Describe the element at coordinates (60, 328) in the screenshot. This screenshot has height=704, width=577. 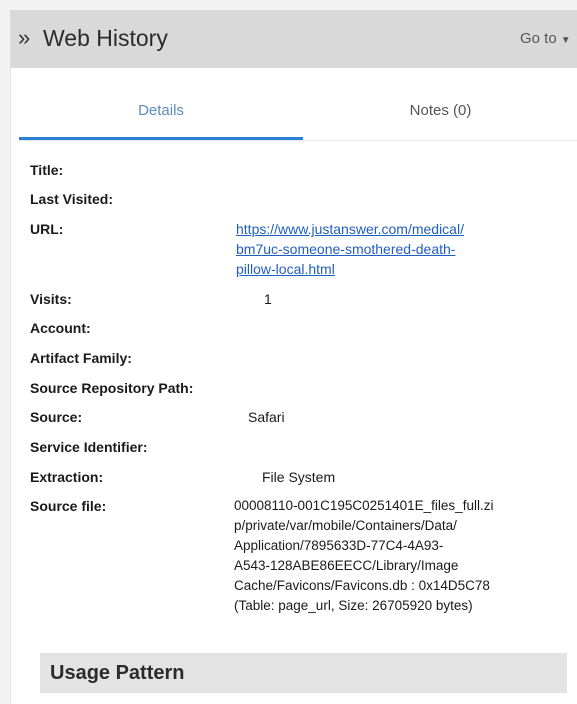
I see `field-label: Account:` at that location.